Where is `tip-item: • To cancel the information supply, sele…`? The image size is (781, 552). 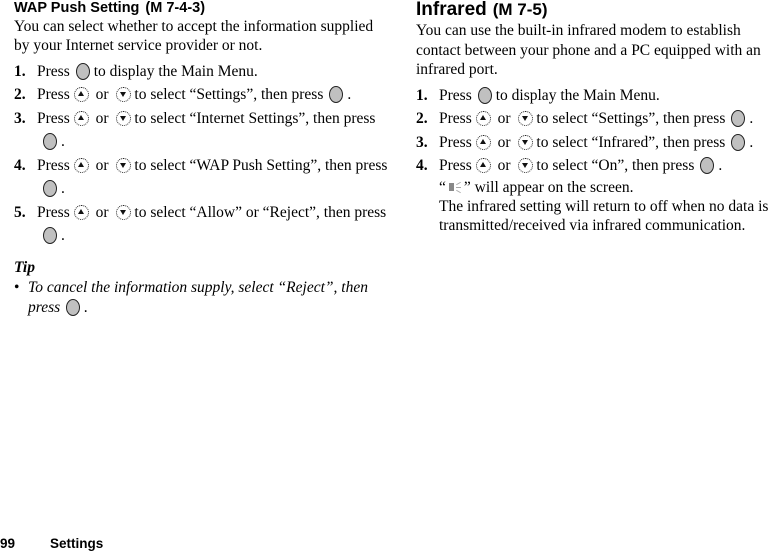 tip-item: • To cancel the information supply, sele… is located at coordinates (201, 298).